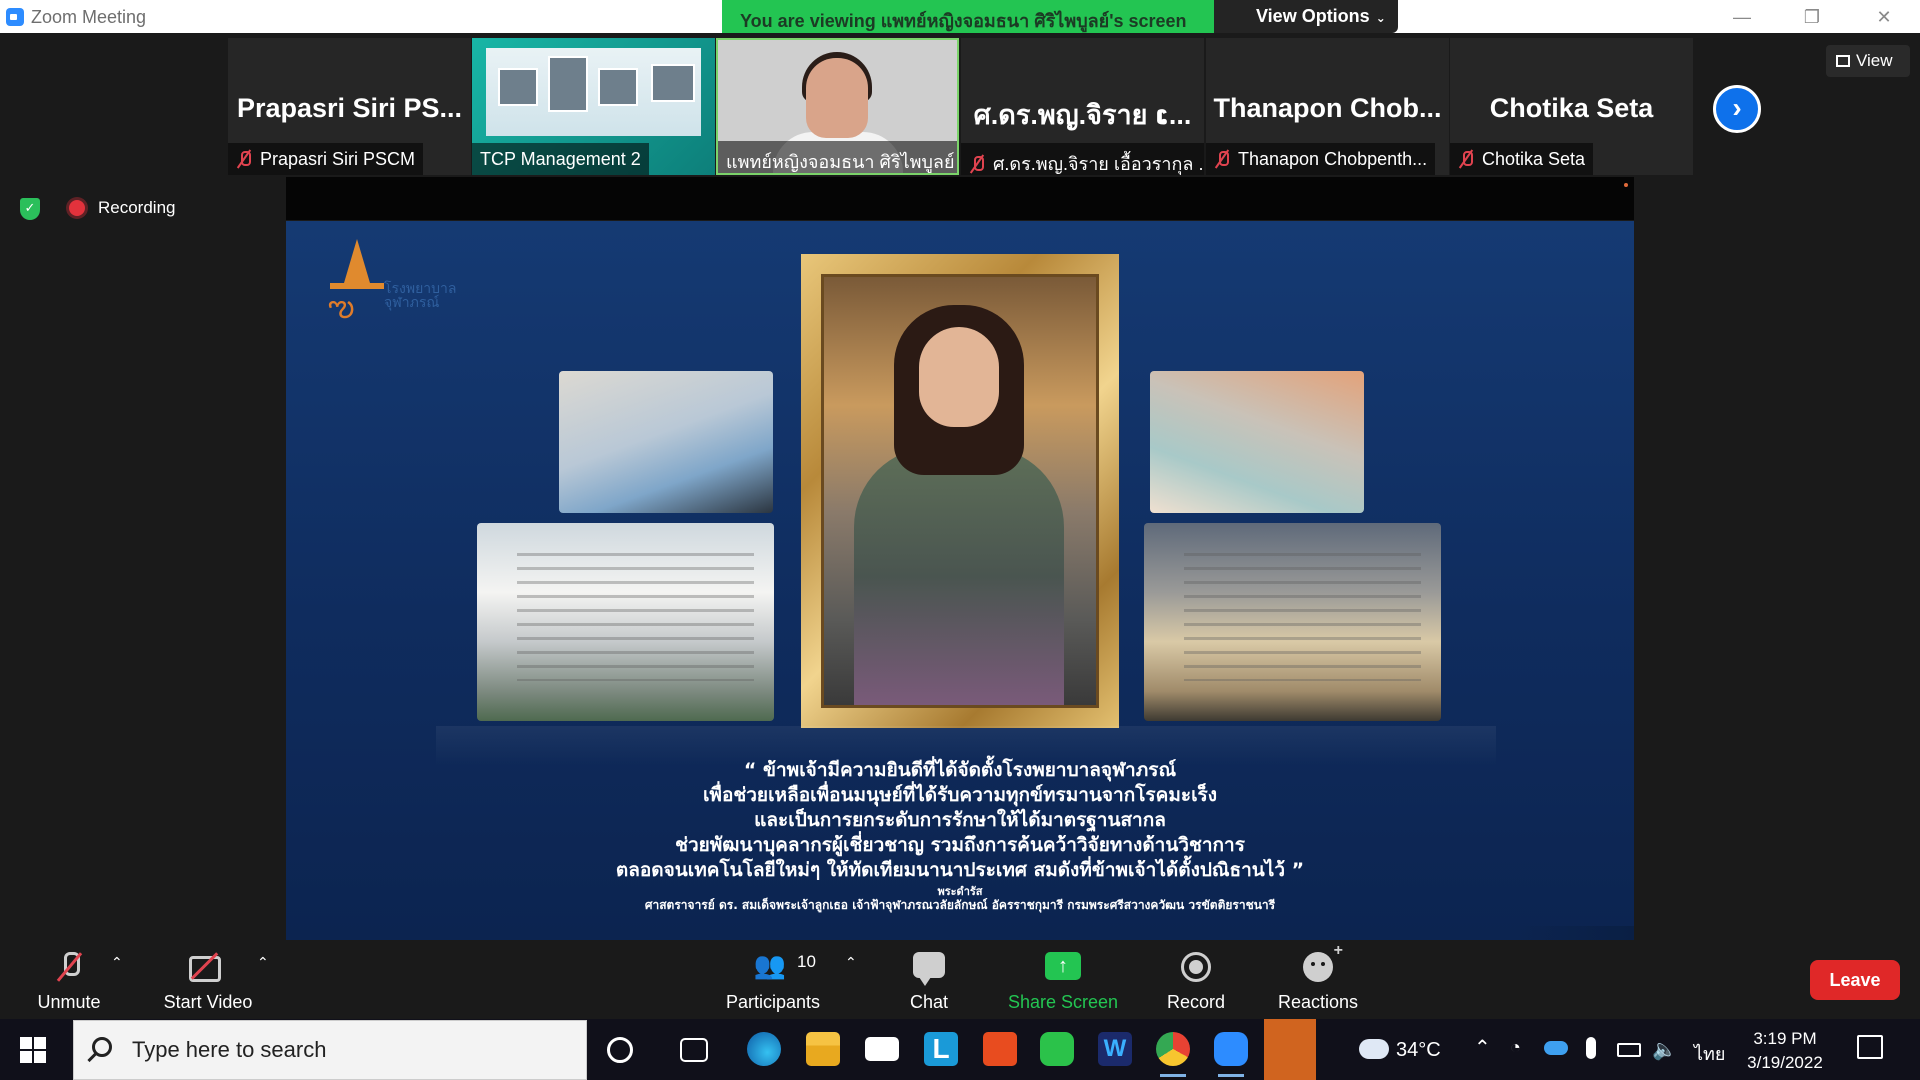 The image size is (1920, 1080). I want to click on recording-label: Recording, so click(137, 207).